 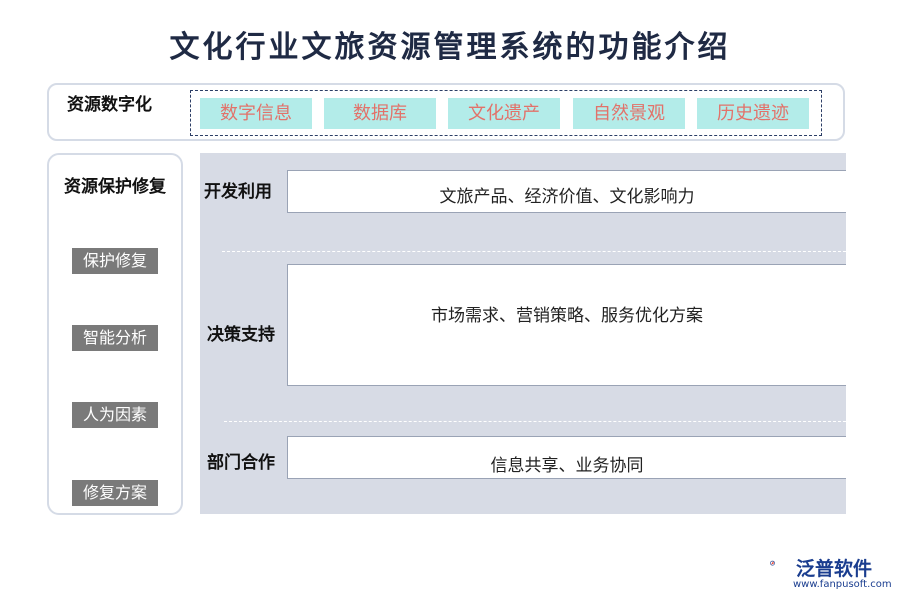 I want to click on protect-item-human-factors: 人为因素, so click(x=115, y=415).